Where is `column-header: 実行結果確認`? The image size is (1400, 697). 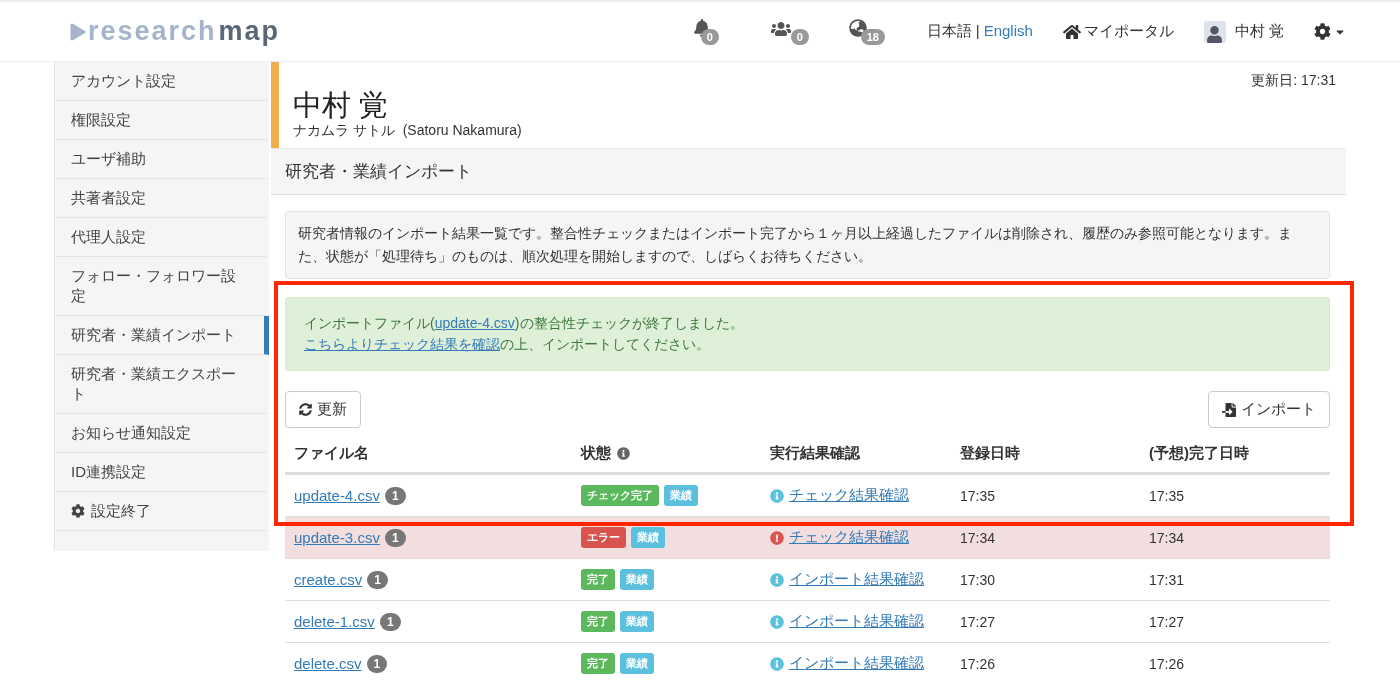 column-header: 実行結果確認 is located at coordinates (815, 453).